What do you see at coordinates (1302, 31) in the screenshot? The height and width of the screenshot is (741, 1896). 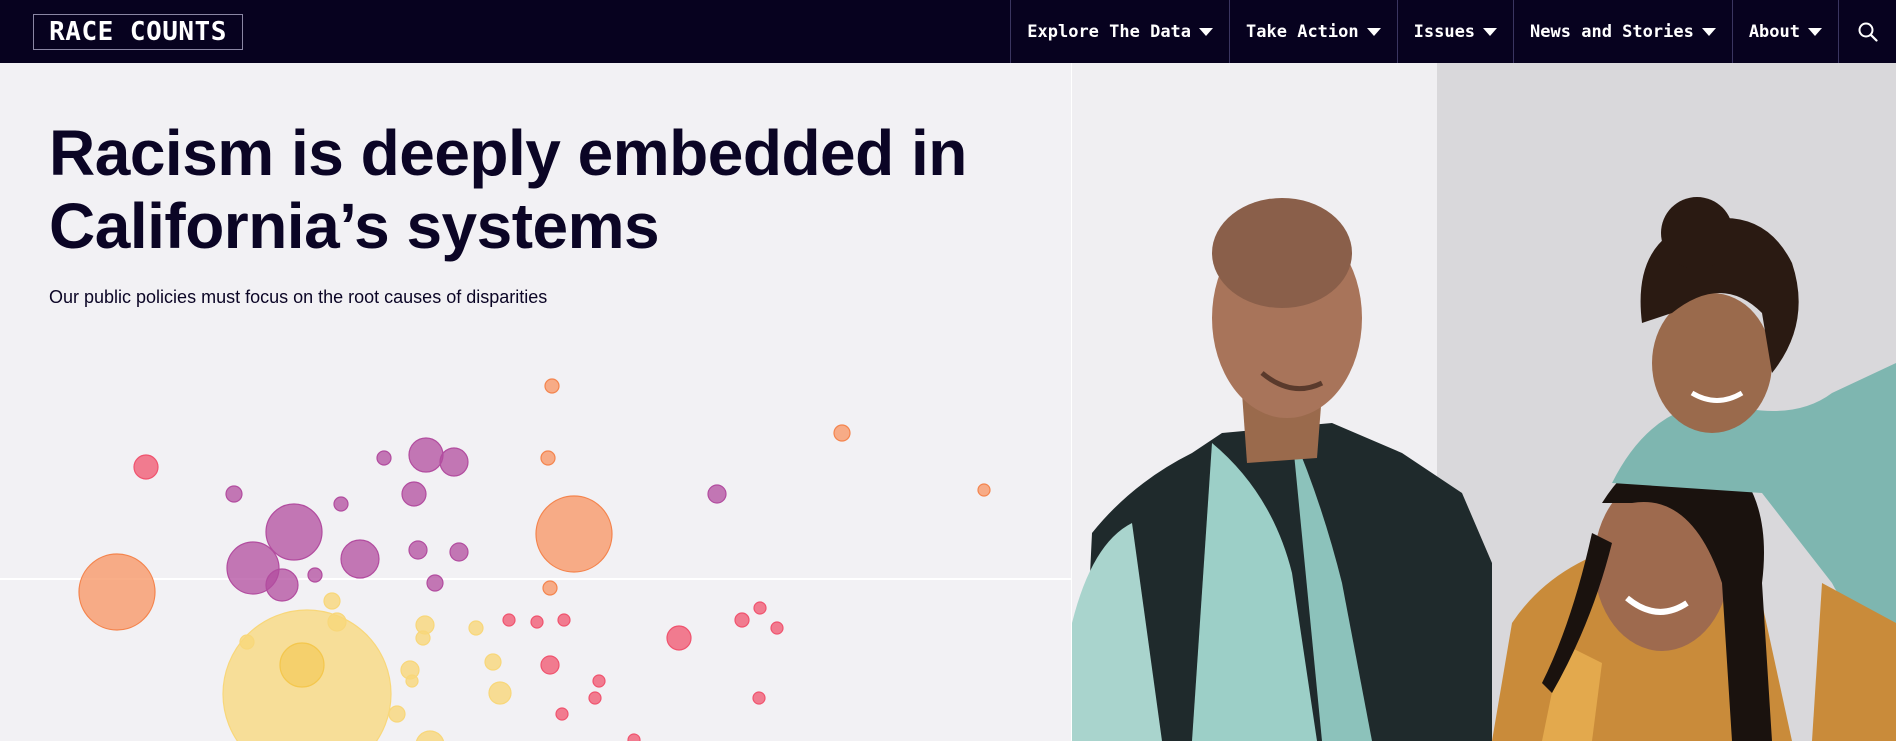 I see `nav-label: Take Action` at bounding box center [1302, 31].